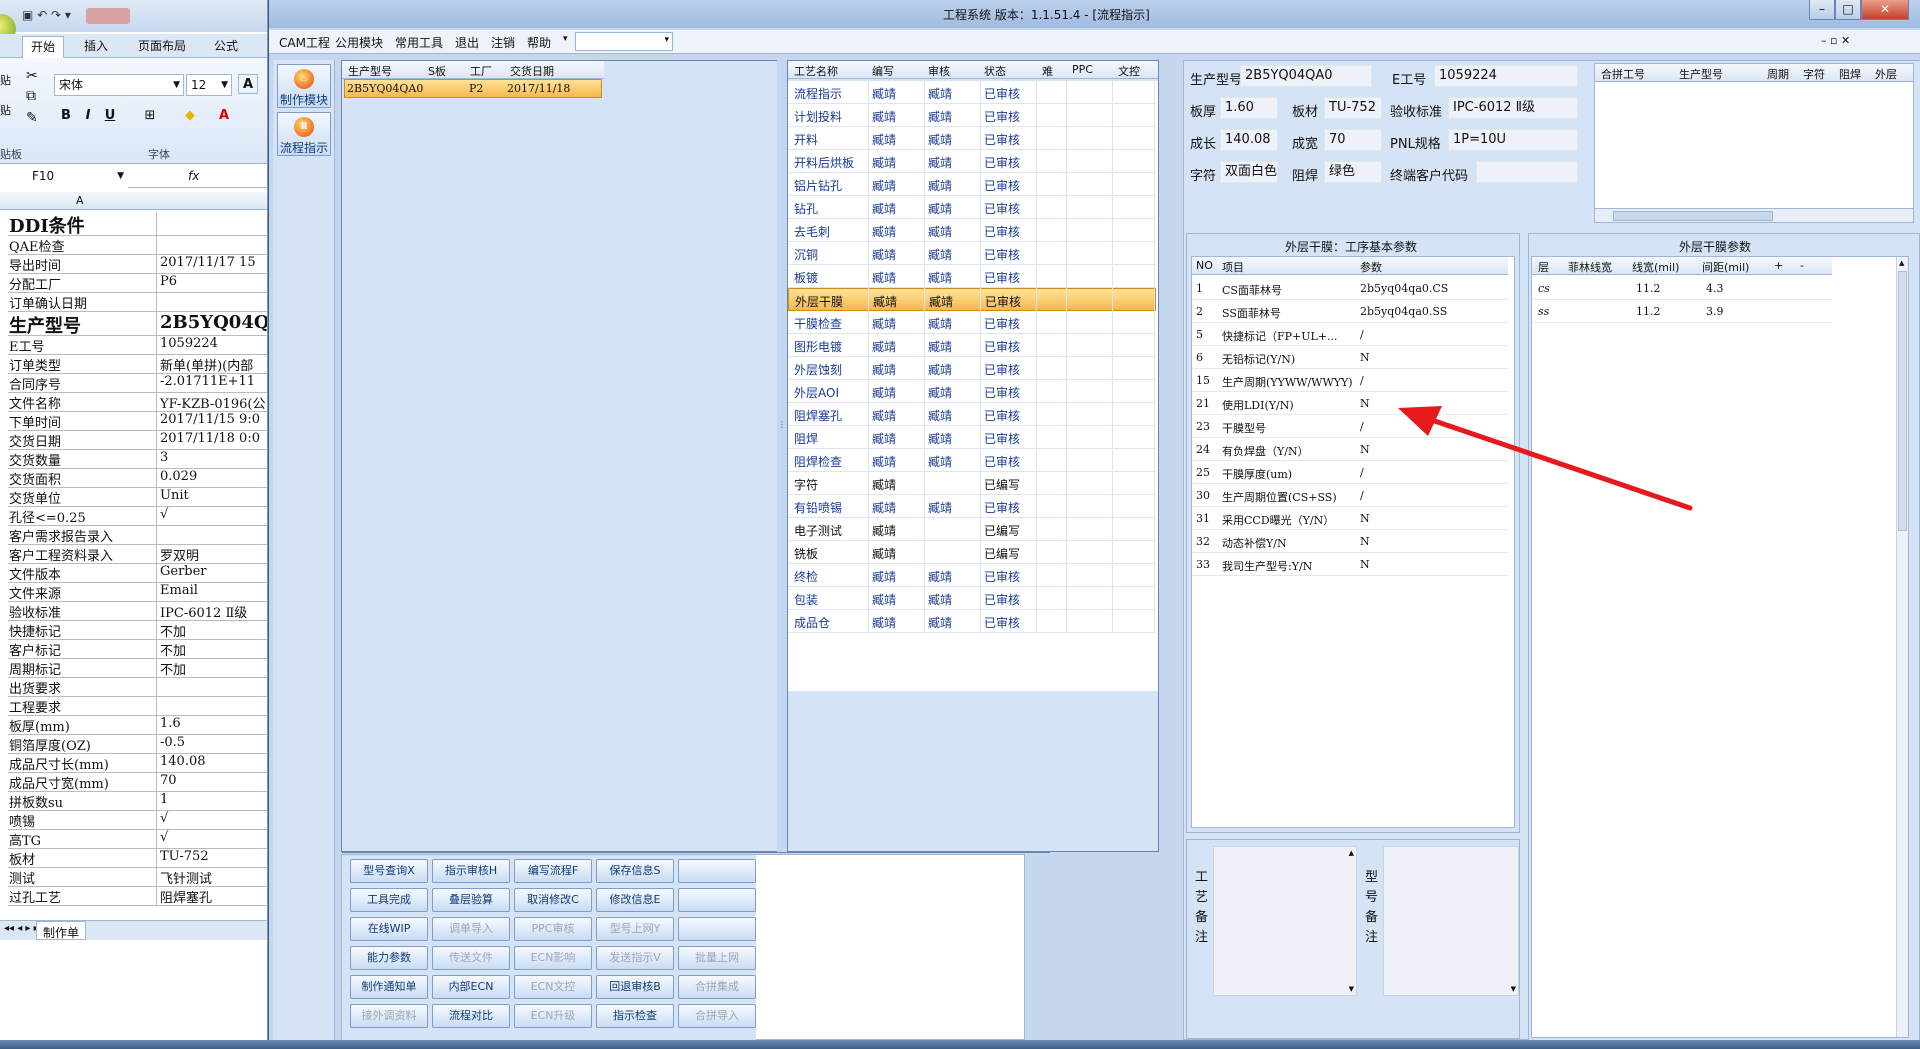 Image resolution: width=1920 pixels, height=1049 pixels. Describe the element at coordinates (1249, 172) in the screenshot. I see `legend-field: 双面白色` at that location.